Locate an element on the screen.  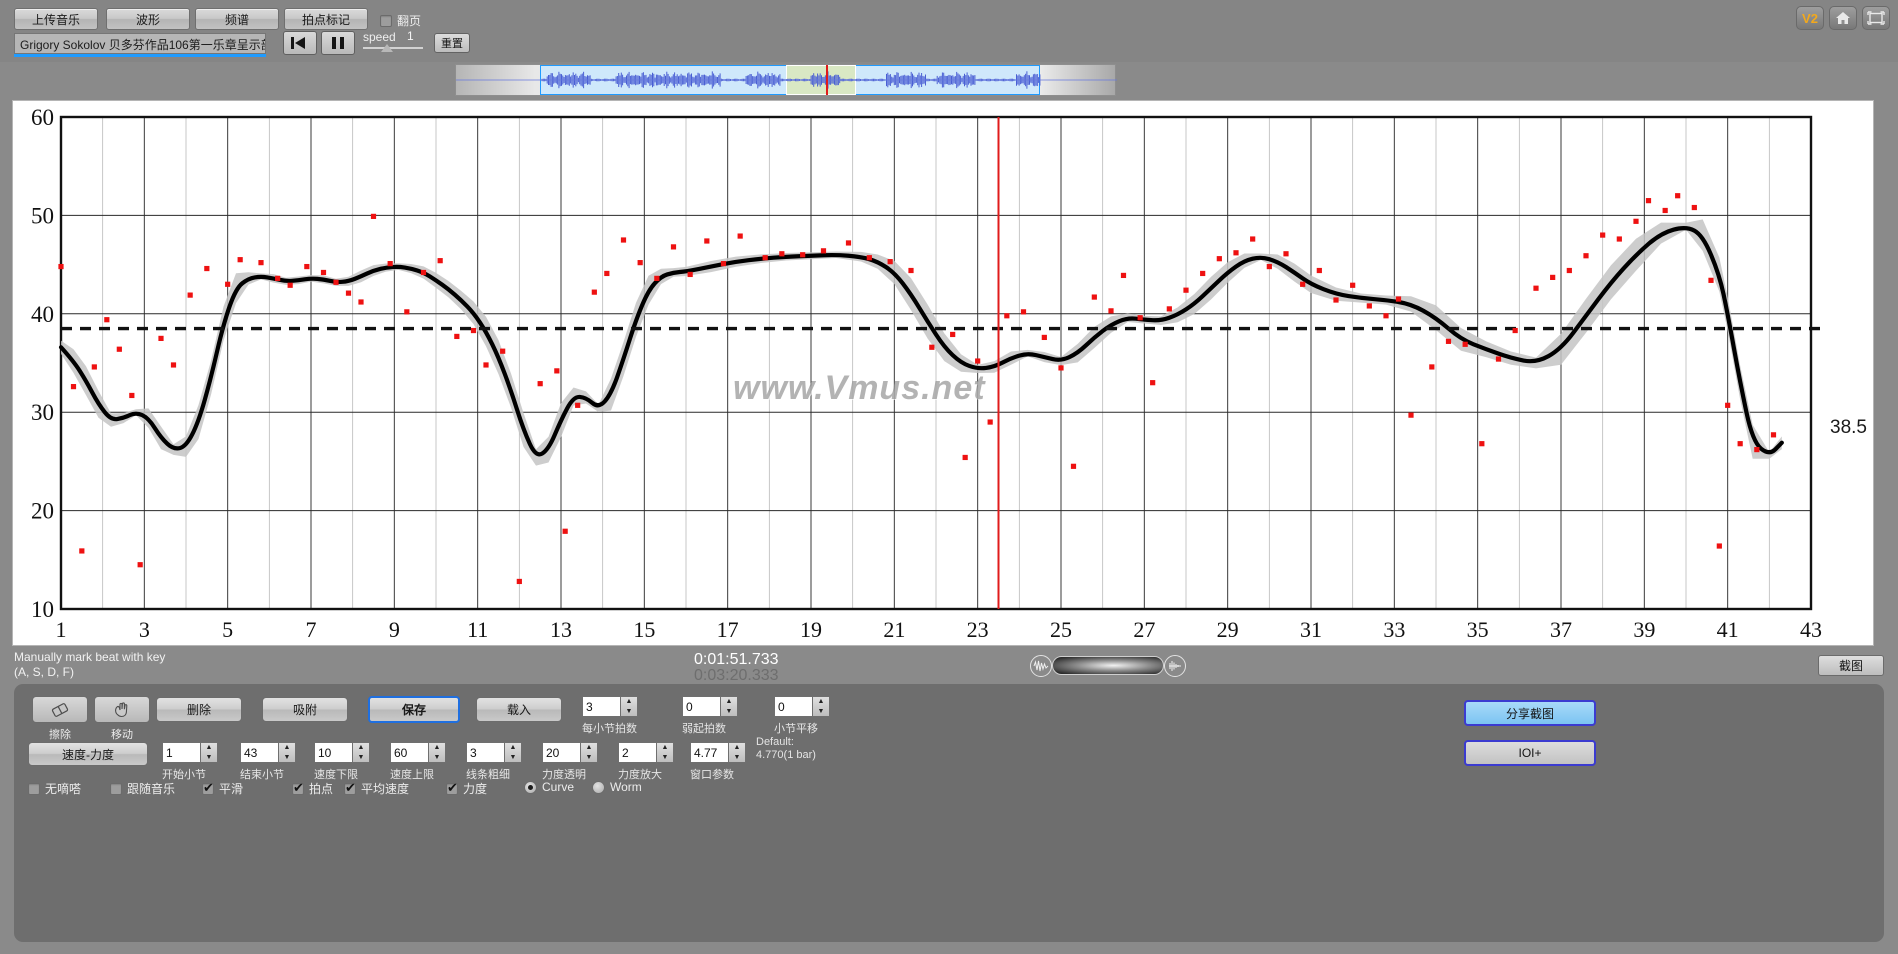
waveform-overview is located at coordinates (786, 80).